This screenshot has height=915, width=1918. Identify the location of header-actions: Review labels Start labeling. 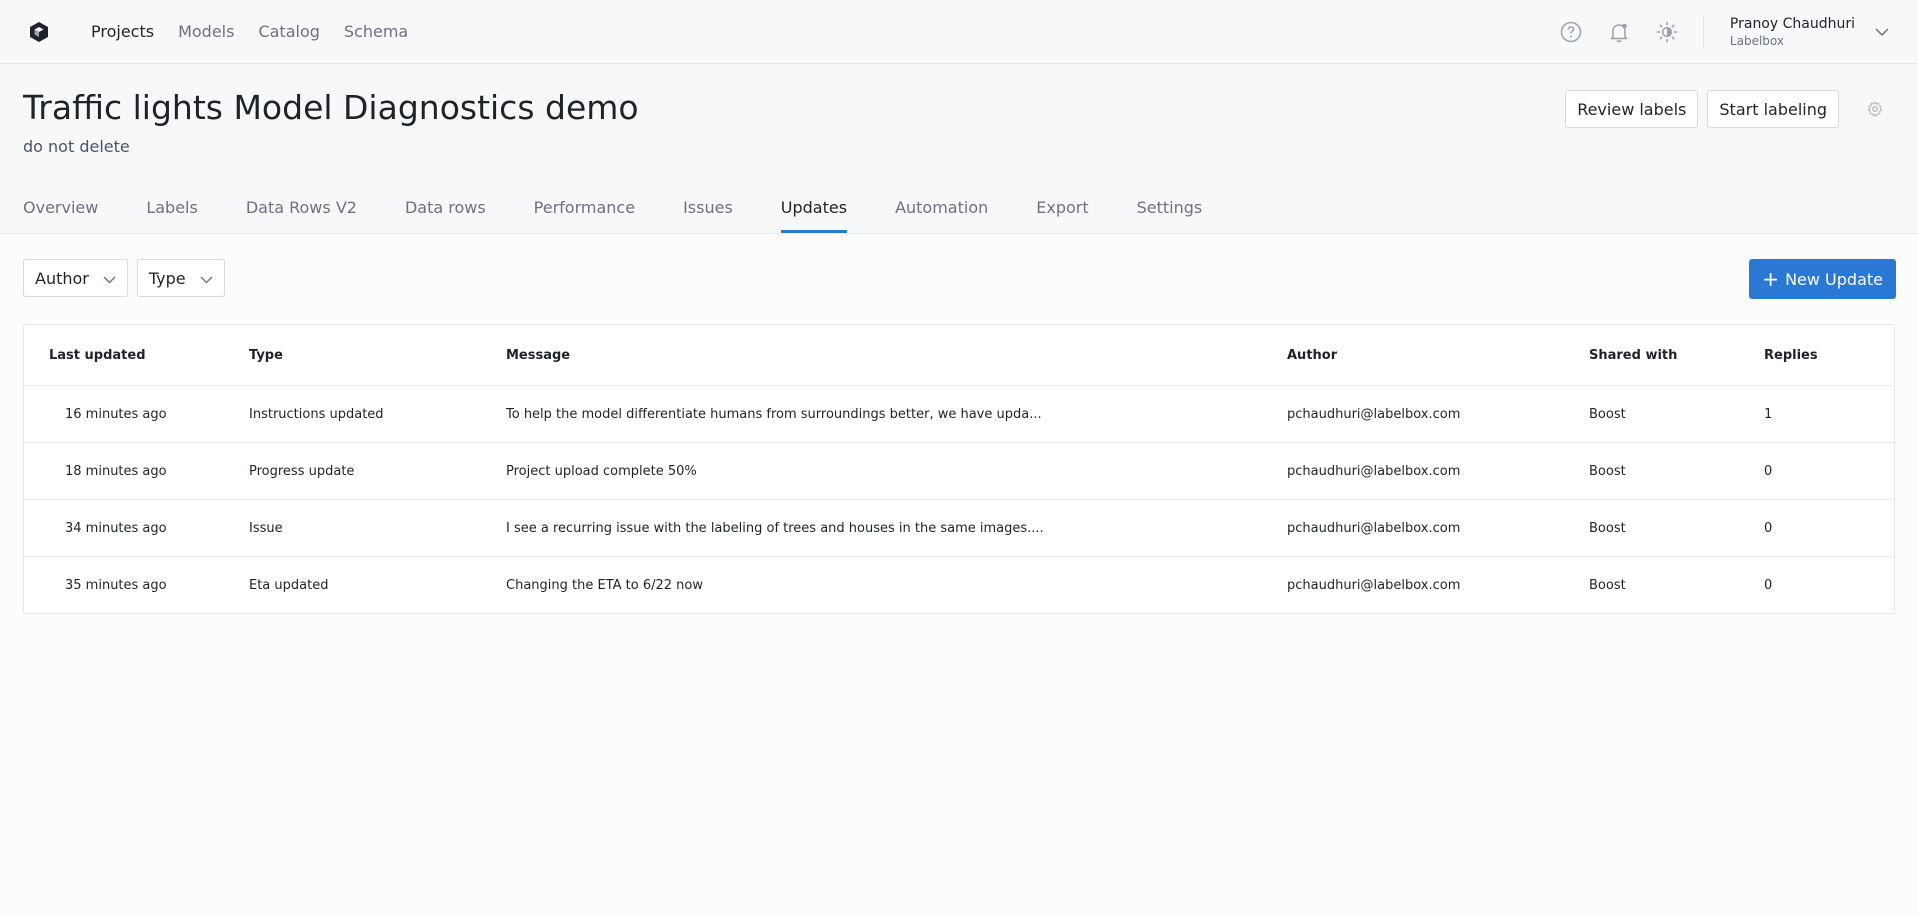
(1729, 109).